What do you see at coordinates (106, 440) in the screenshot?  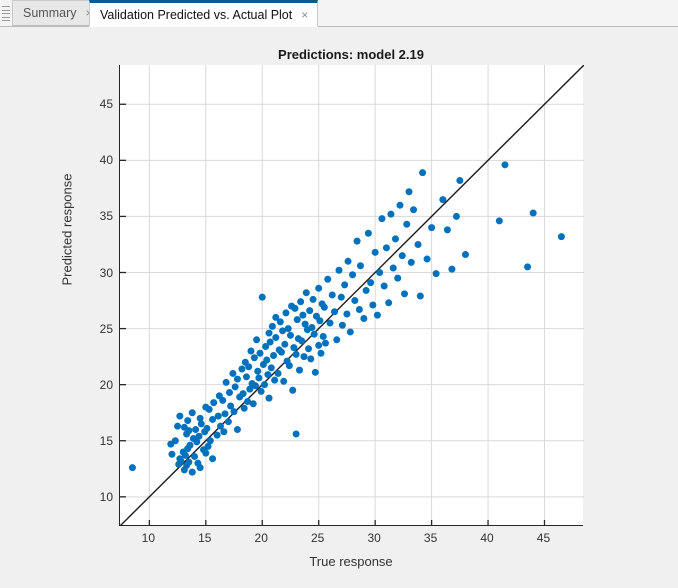 I see `y-tick-label: 15` at bounding box center [106, 440].